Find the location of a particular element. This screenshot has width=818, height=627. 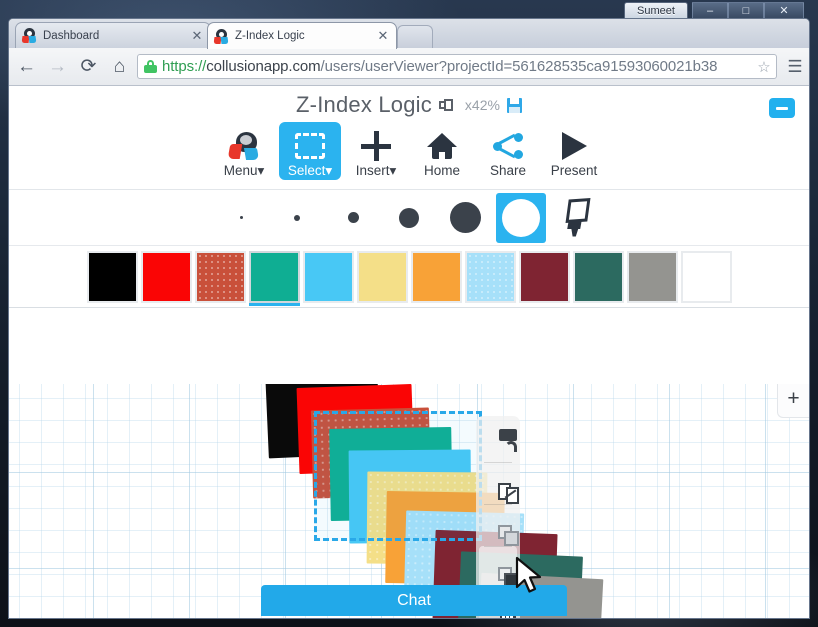

project-title-row: Z-Index Logic x42% is located at coordinates (409, 105).